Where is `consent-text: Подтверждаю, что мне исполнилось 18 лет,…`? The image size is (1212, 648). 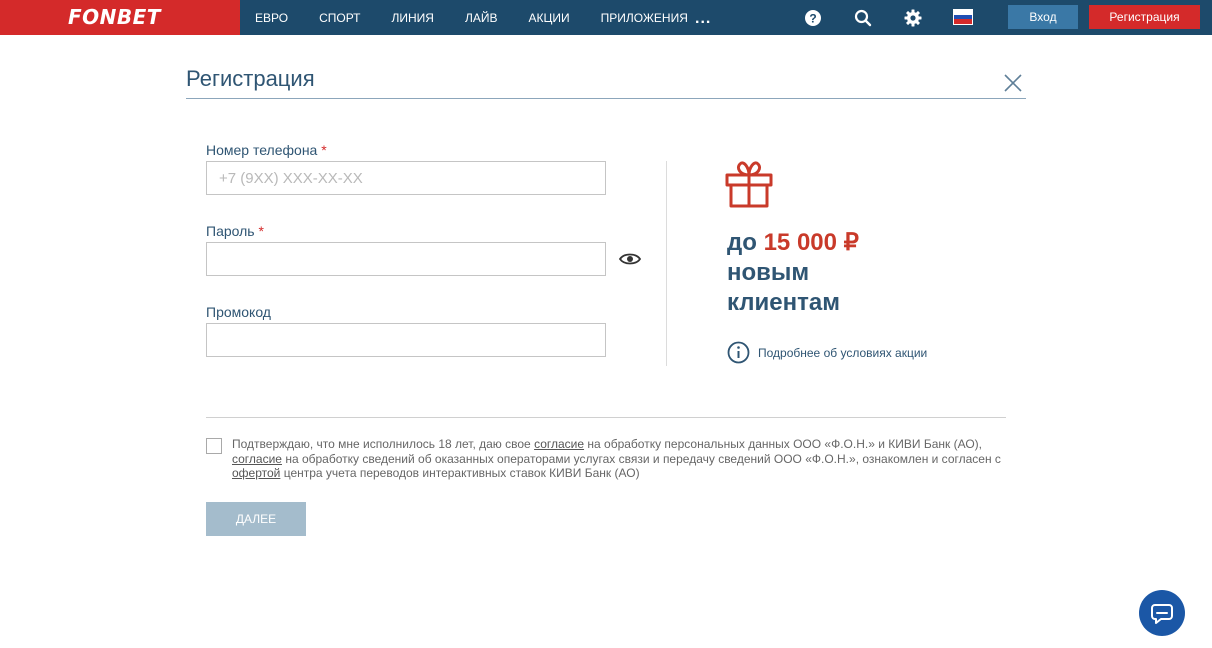
consent-text: Подтверждаю, что мне исполнилось 18 лет,… is located at coordinates (617, 459).